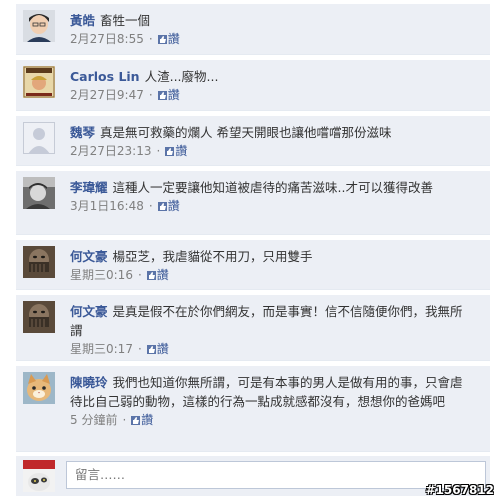 Image resolution: width=500 pixels, height=500 pixels. I want to click on comment-meta: 星期三0:16 · 讚, so click(267, 275).